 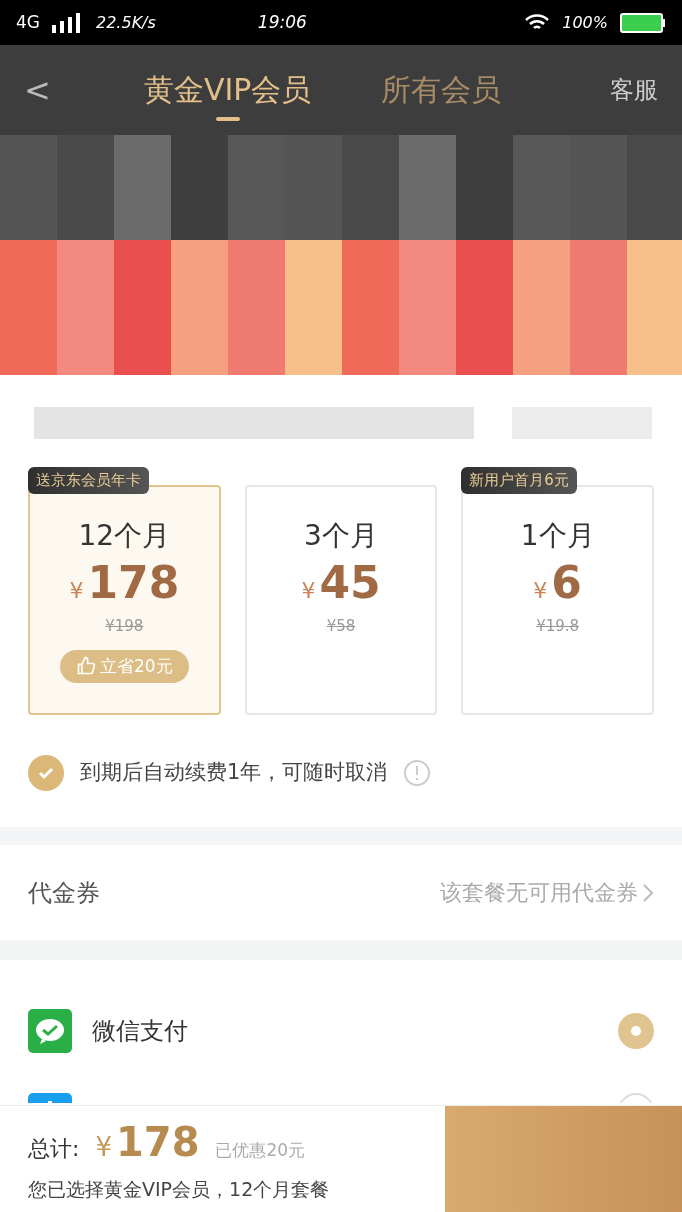 What do you see at coordinates (88, 480) in the screenshot?
I see `promo-ribbon: 送京东会员年卡` at bounding box center [88, 480].